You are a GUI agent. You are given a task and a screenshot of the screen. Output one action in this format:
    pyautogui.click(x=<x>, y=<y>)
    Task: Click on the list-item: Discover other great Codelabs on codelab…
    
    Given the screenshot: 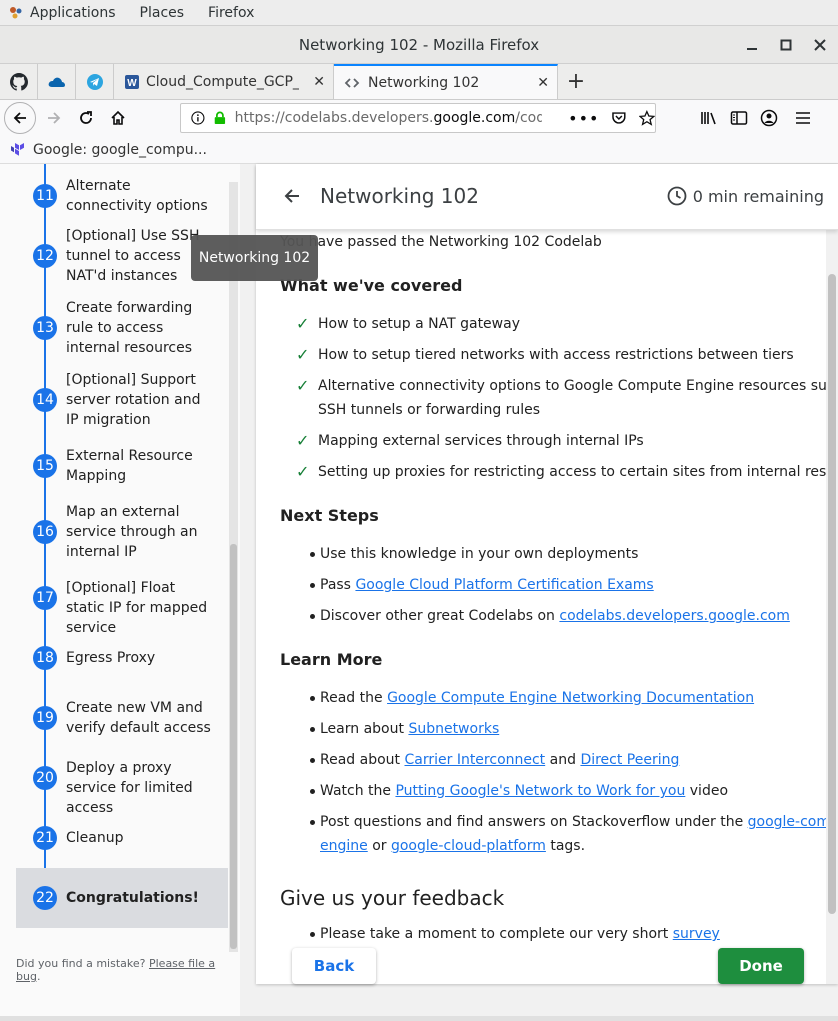 What is the action you would take?
    pyautogui.click(x=555, y=616)
    